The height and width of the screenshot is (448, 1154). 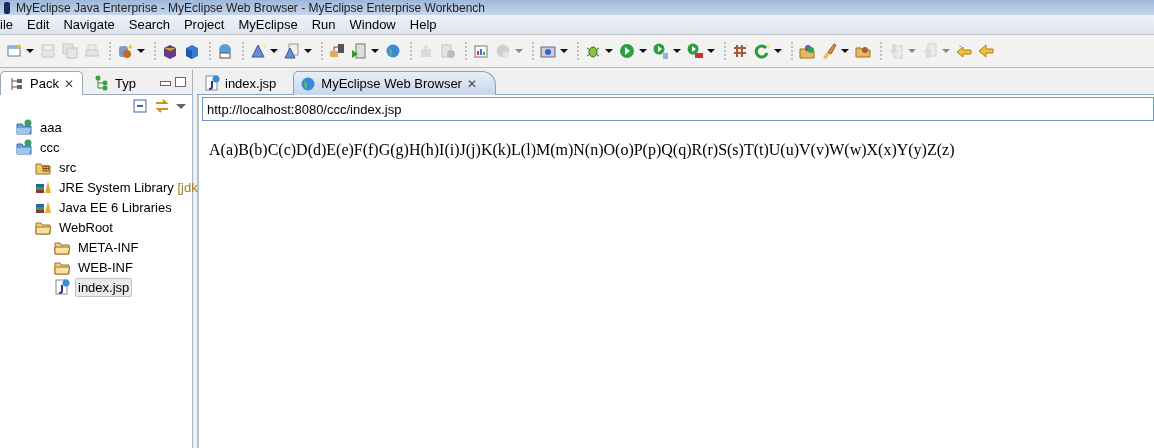 What do you see at coordinates (92, 51) in the screenshot?
I see `printer-icon` at bounding box center [92, 51].